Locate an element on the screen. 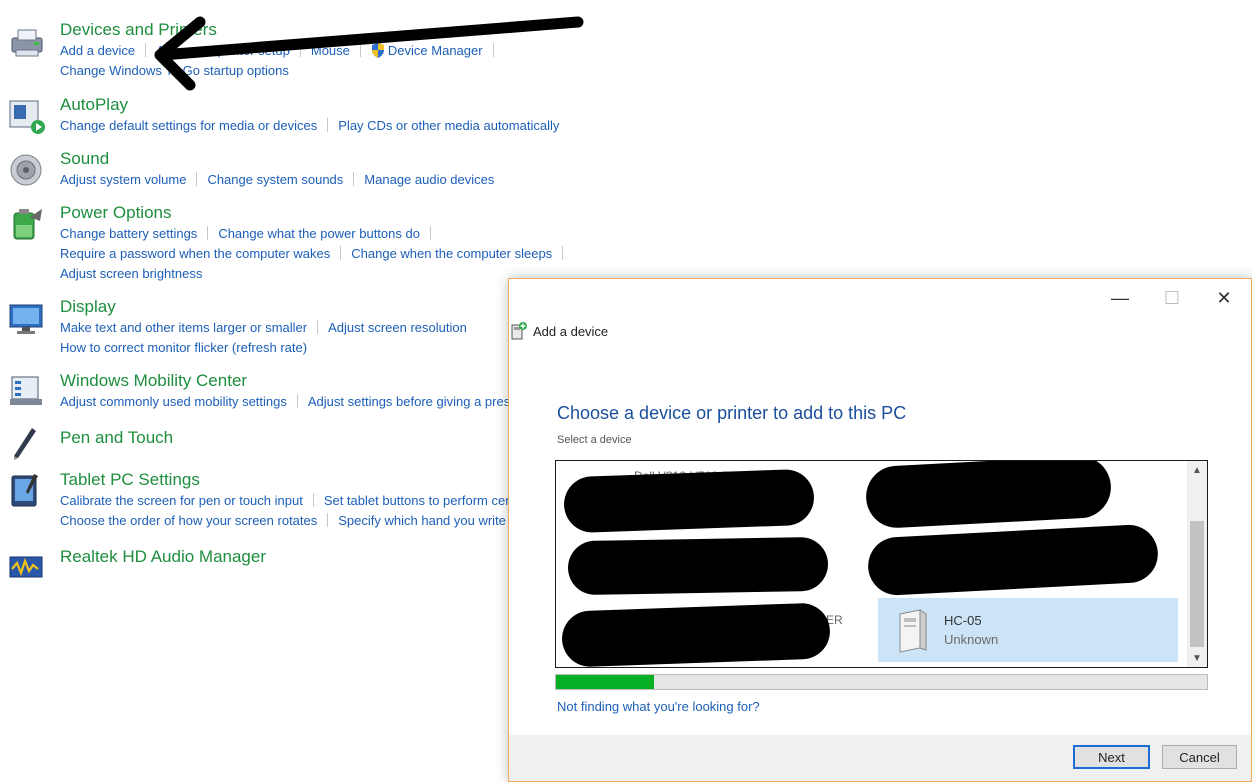 This screenshot has width=1252, height=782. device-manager-link: Device Manager is located at coordinates (427, 50).